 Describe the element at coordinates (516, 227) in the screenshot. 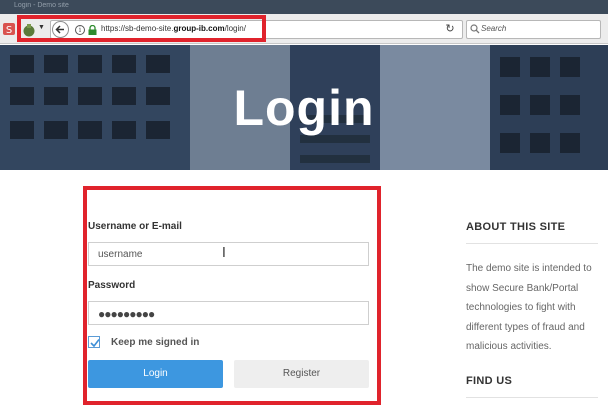

I see `about-heading: ABOUT THIS SITE` at that location.